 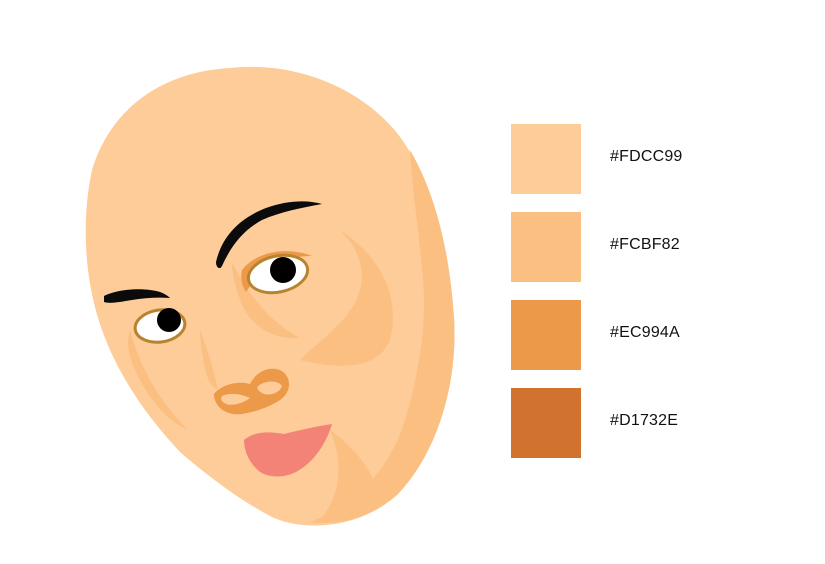 What do you see at coordinates (646, 156) in the screenshot?
I see `swatch-label: #FDCC99` at bounding box center [646, 156].